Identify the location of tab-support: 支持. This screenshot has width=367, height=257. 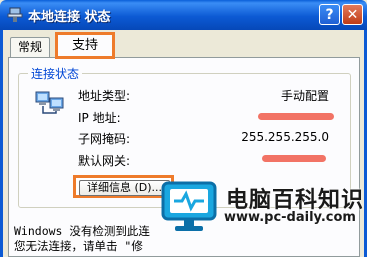
(85, 45).